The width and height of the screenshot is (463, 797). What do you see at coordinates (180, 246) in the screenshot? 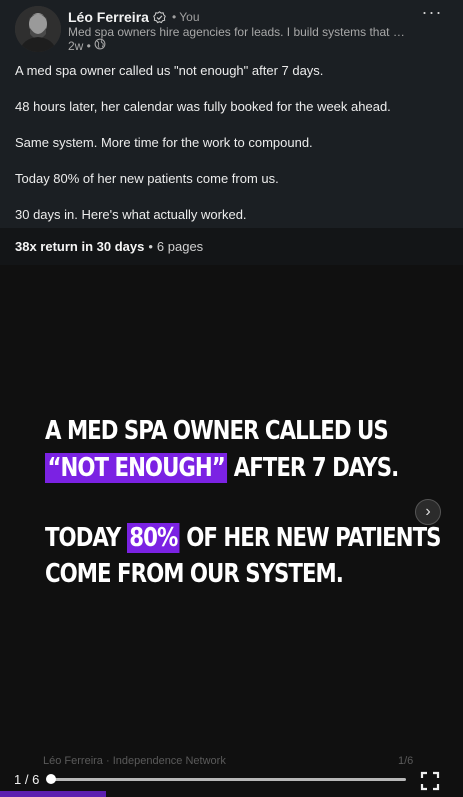
I see `document-page-count: 6 pages` at bounding box center [180, 246].